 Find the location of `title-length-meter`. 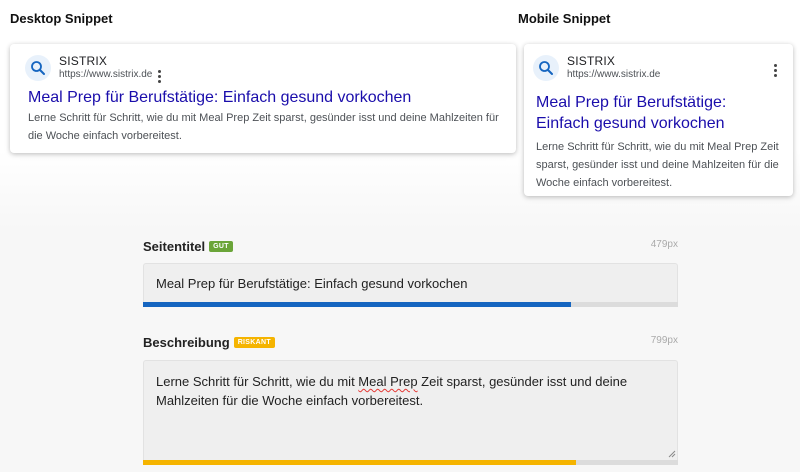

title-length-meter is located at coordinates (410, 304).